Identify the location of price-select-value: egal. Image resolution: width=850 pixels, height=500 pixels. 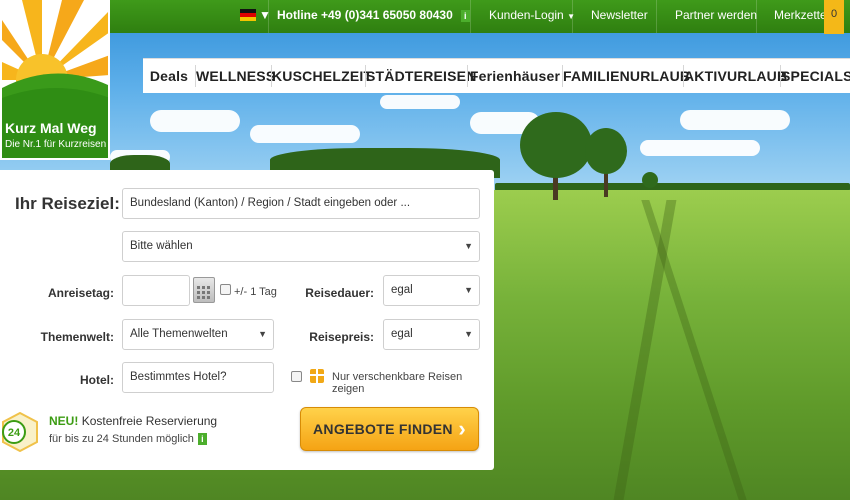
(402, 334).